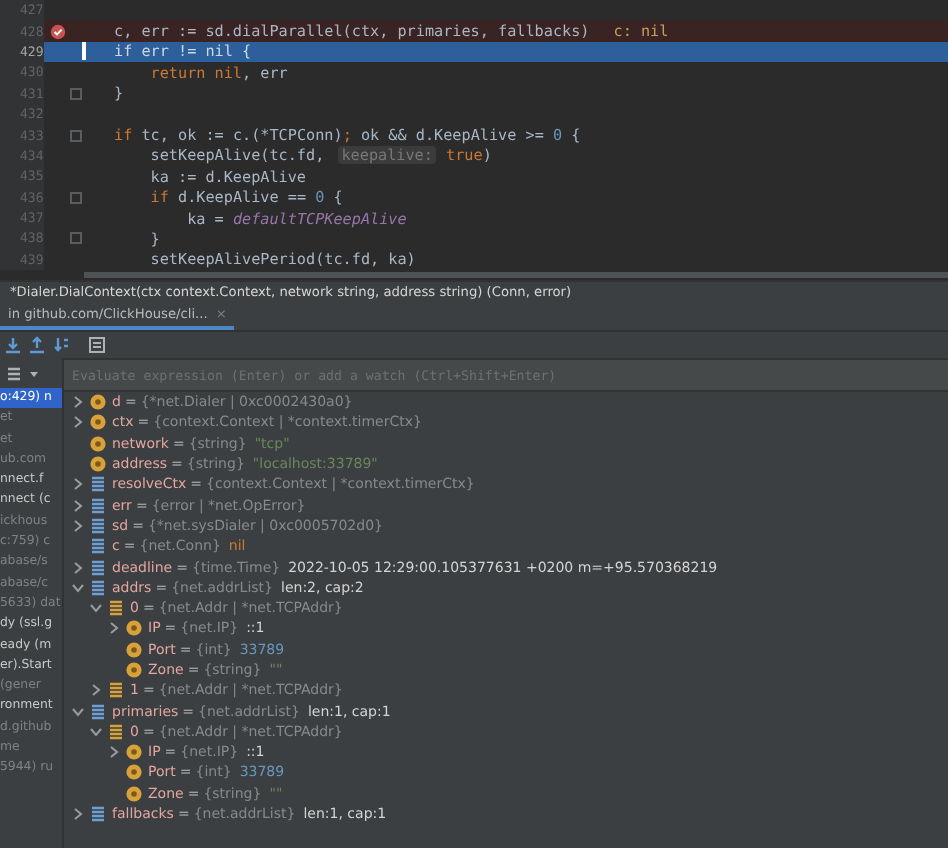 This screenshot has height=848, width=948. What do you see at coordinates (37, 345) in the screenshot?
I see `step-into-icon` at bounding box center [37, 345].